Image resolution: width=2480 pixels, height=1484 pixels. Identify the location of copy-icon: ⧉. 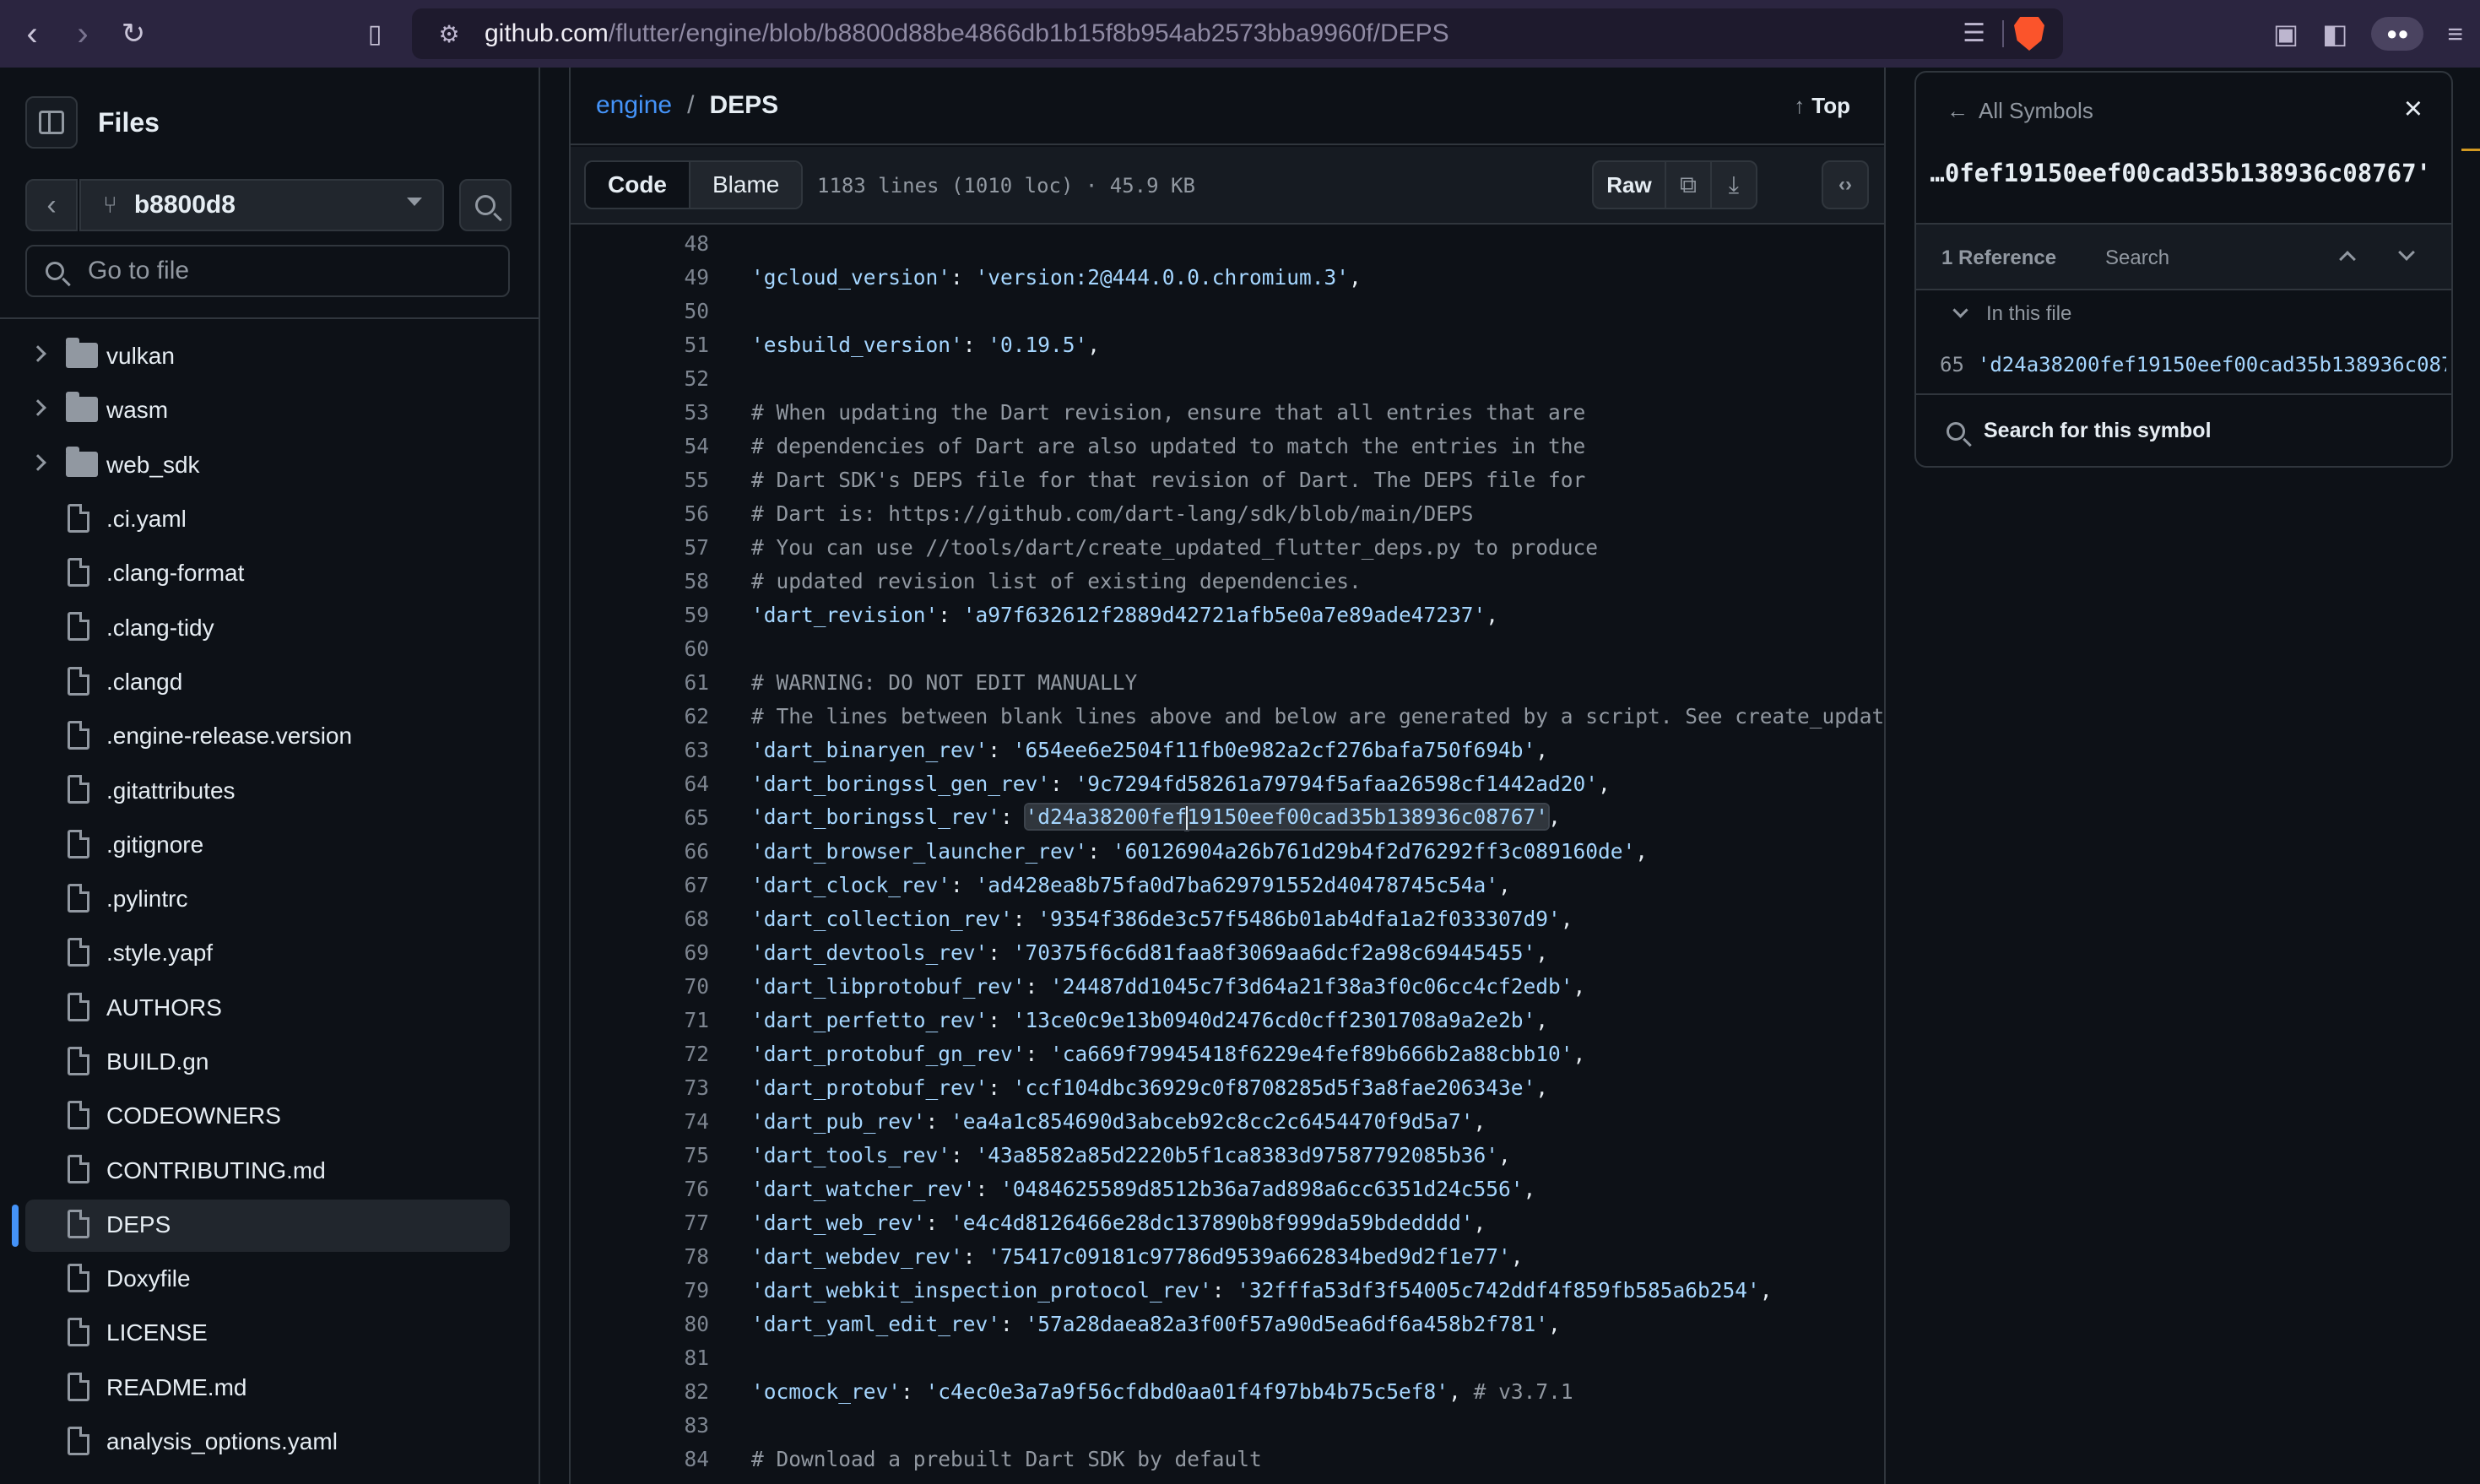
(1687, 185).